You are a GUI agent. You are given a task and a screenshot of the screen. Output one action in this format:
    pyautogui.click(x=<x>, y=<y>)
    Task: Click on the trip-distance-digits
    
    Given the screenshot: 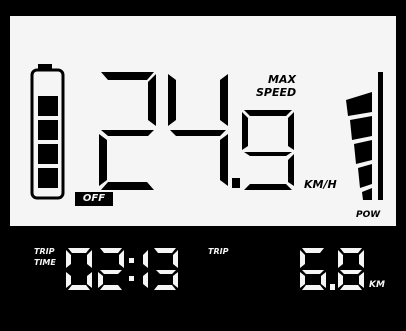 What is the action you would take?
    pyautogui.click(x=332, y=269)
    